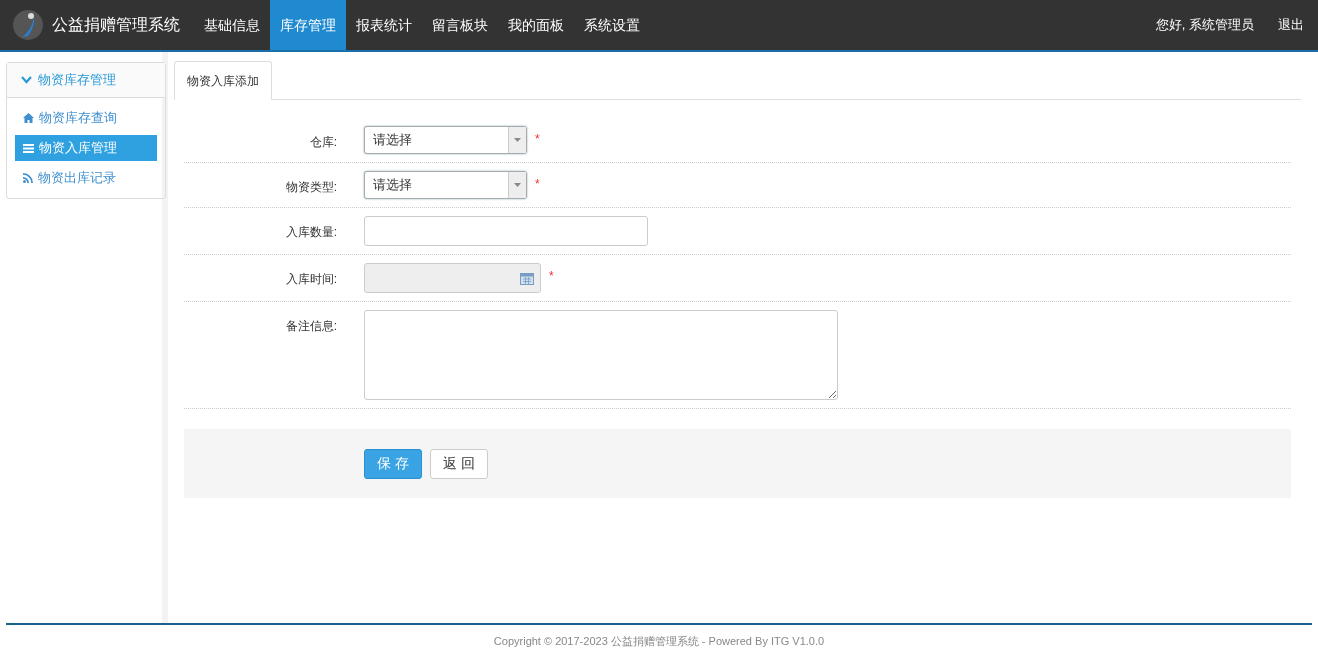  I want to click on logo-icon, so click(28, 25).